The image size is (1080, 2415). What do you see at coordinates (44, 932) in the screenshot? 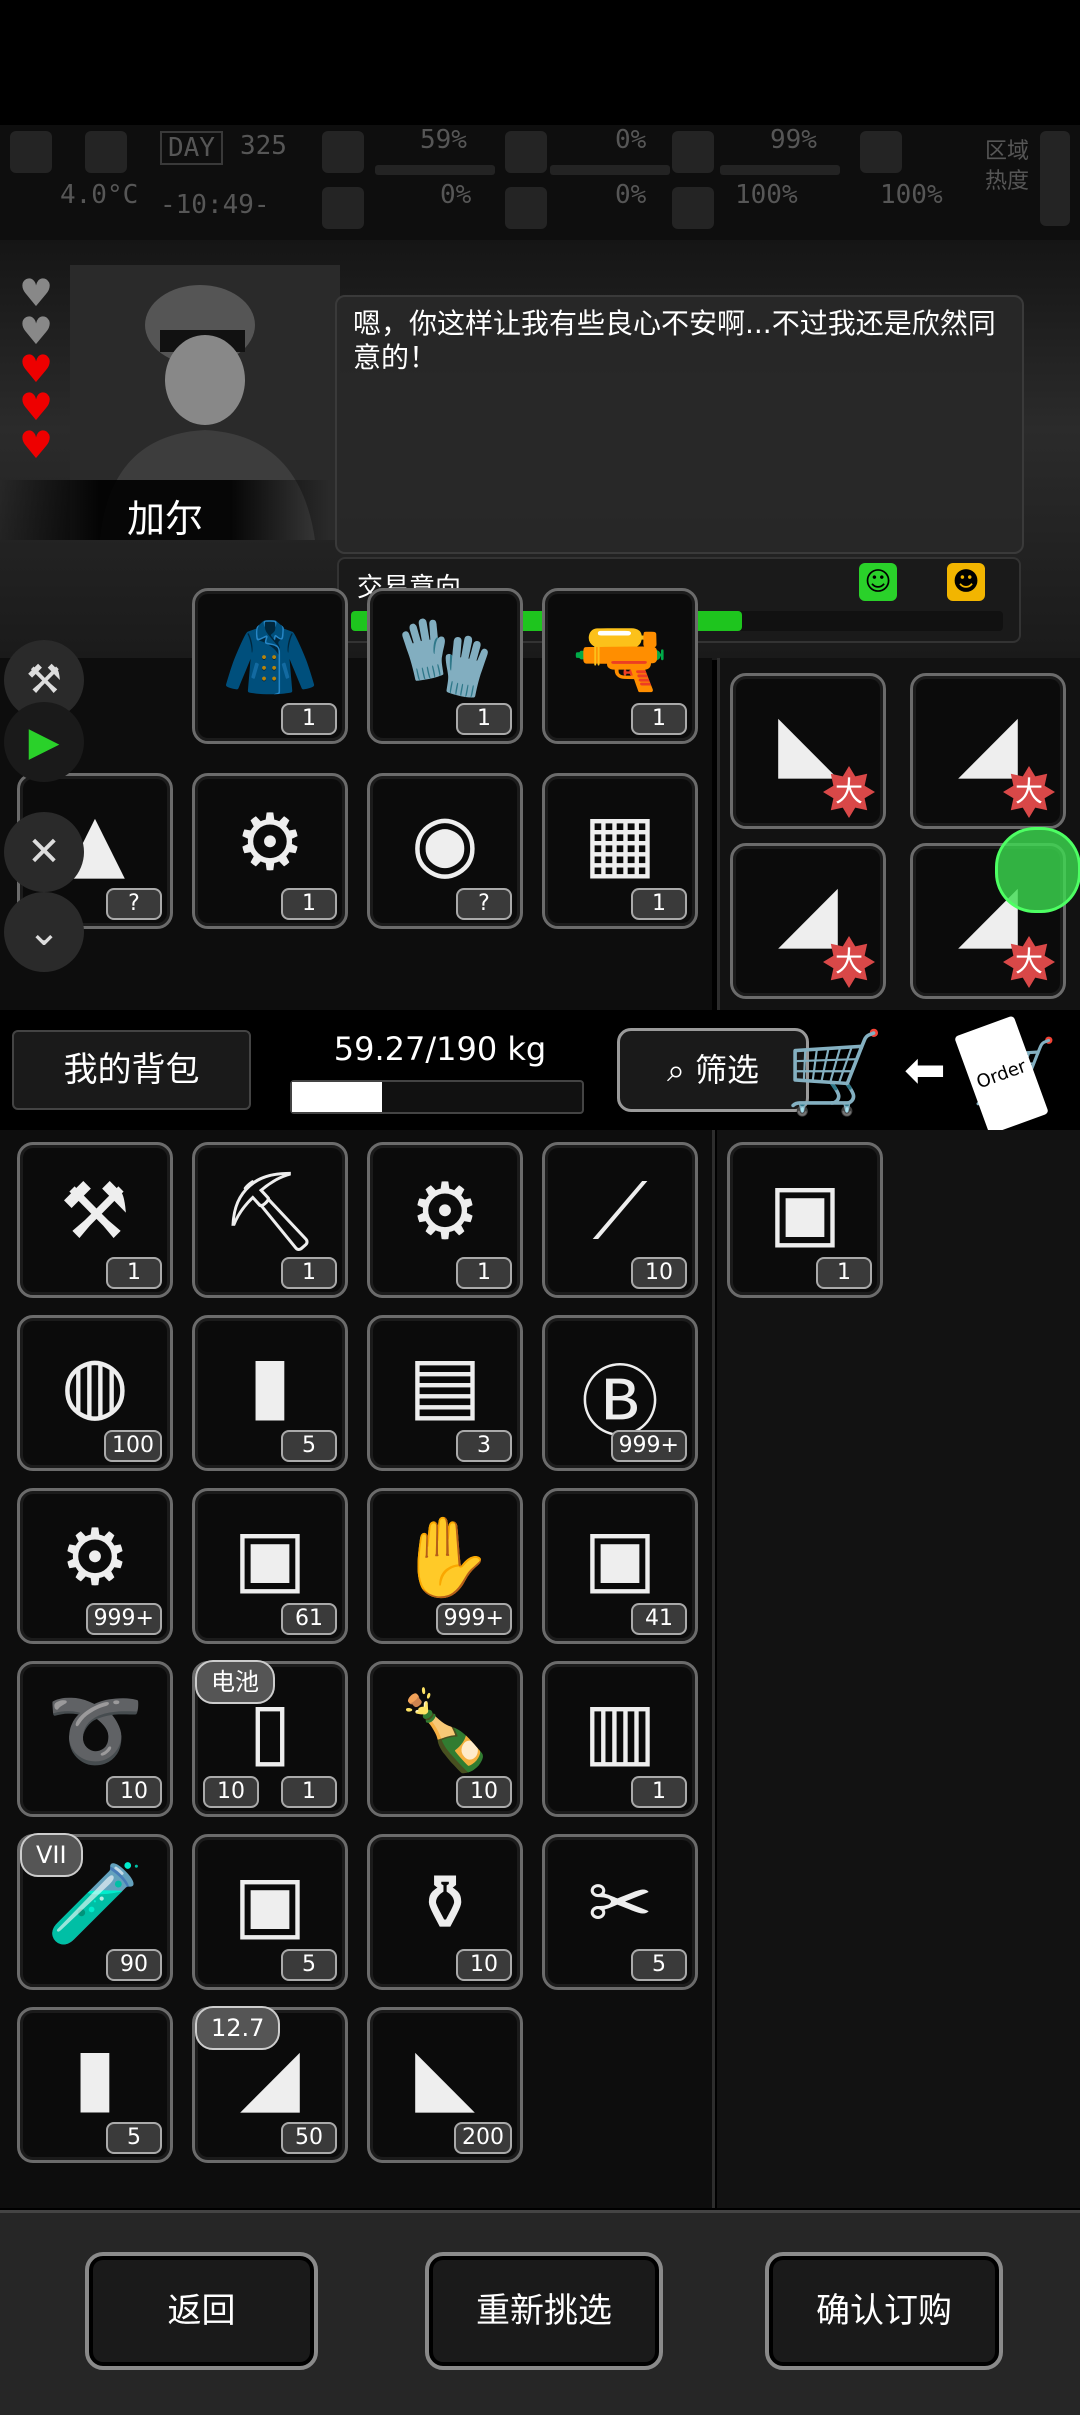
I see `chevron-down-icon: ⌄` at bounding box center [44, 932].